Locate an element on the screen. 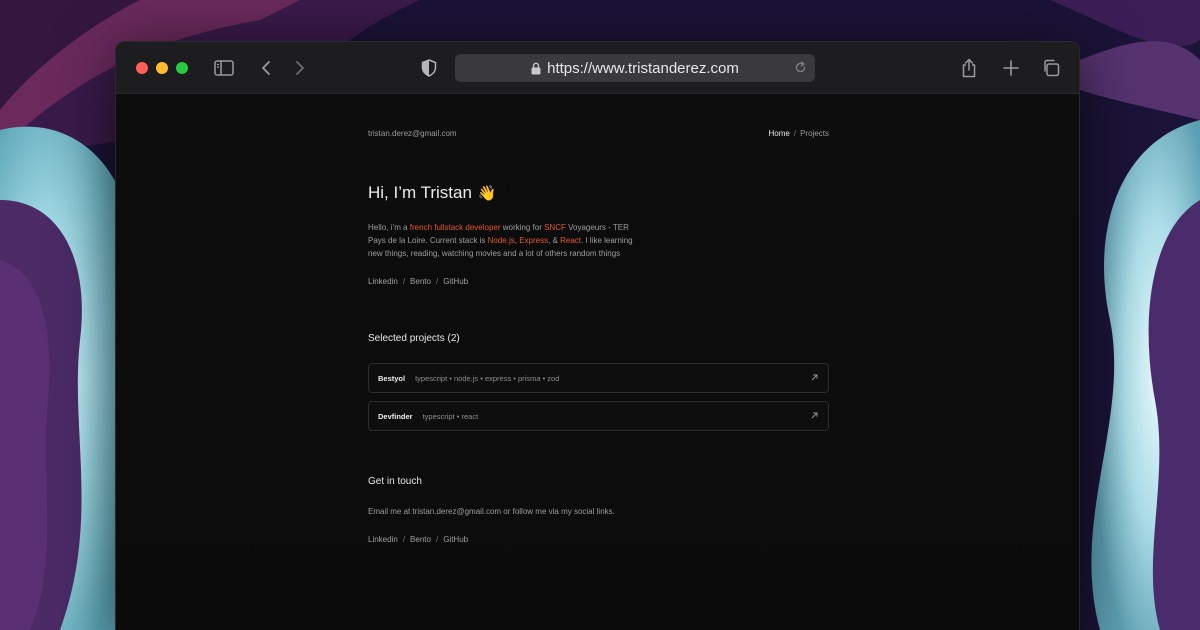 This screenshot has width=1200, height=630. contact-heading: Get in touch is located at coordinates (395, 481).